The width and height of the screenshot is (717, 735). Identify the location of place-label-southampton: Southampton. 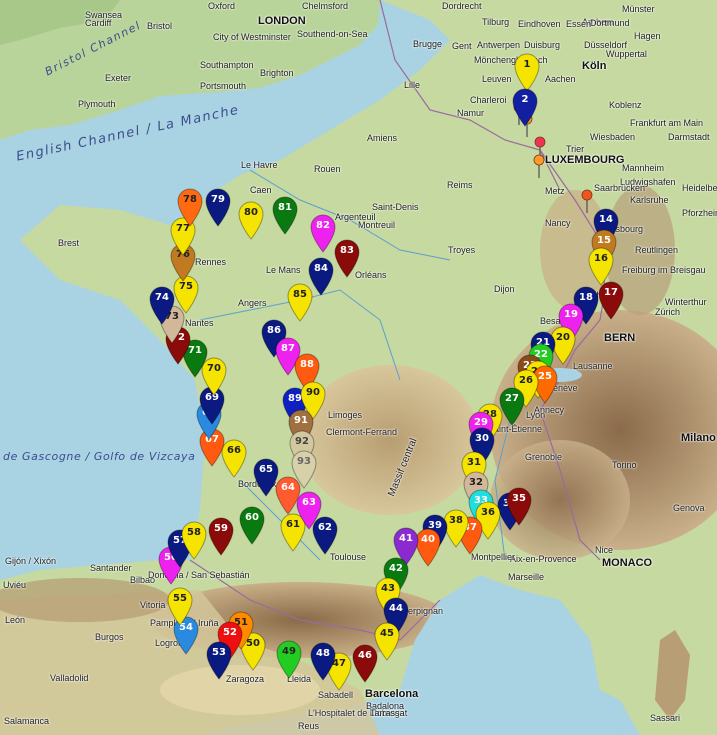
(227, 65).